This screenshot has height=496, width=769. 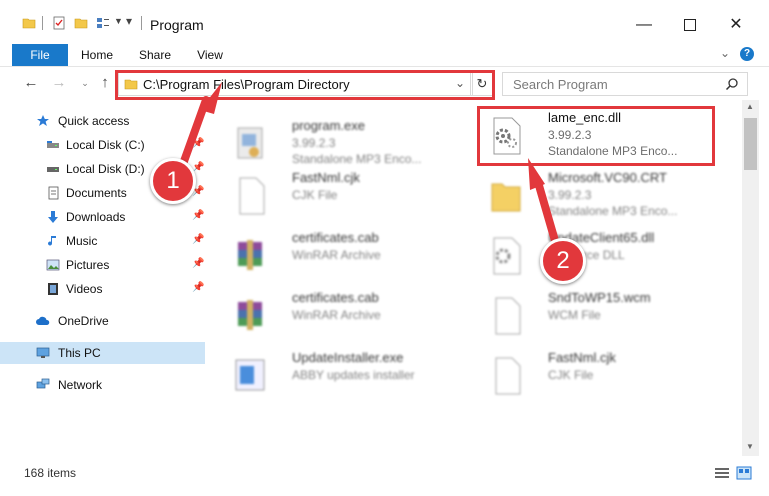 What do you see at coordinates (596, 136) in the screenshot?
I see `file-highlight-box` at bounding box center [596, 136].